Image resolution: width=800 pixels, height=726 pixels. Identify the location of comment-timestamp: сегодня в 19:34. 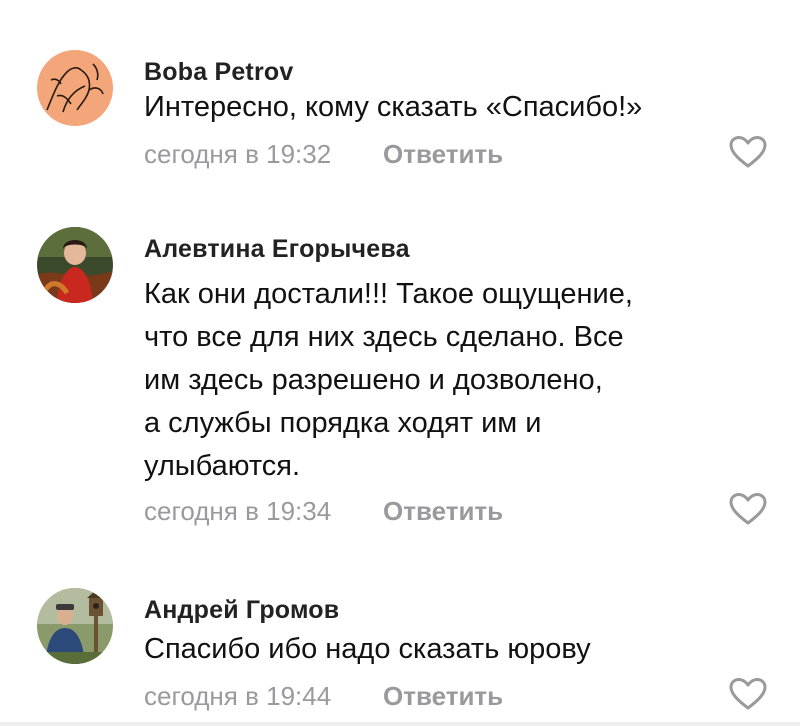
(238, 511).